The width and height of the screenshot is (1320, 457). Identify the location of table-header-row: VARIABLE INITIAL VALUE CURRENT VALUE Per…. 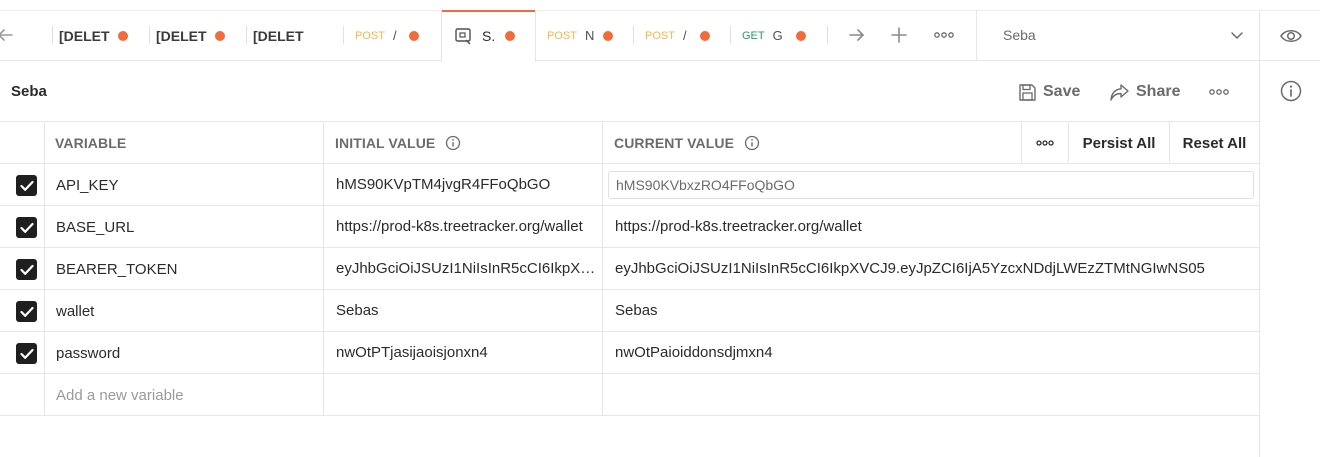
(629, 143).